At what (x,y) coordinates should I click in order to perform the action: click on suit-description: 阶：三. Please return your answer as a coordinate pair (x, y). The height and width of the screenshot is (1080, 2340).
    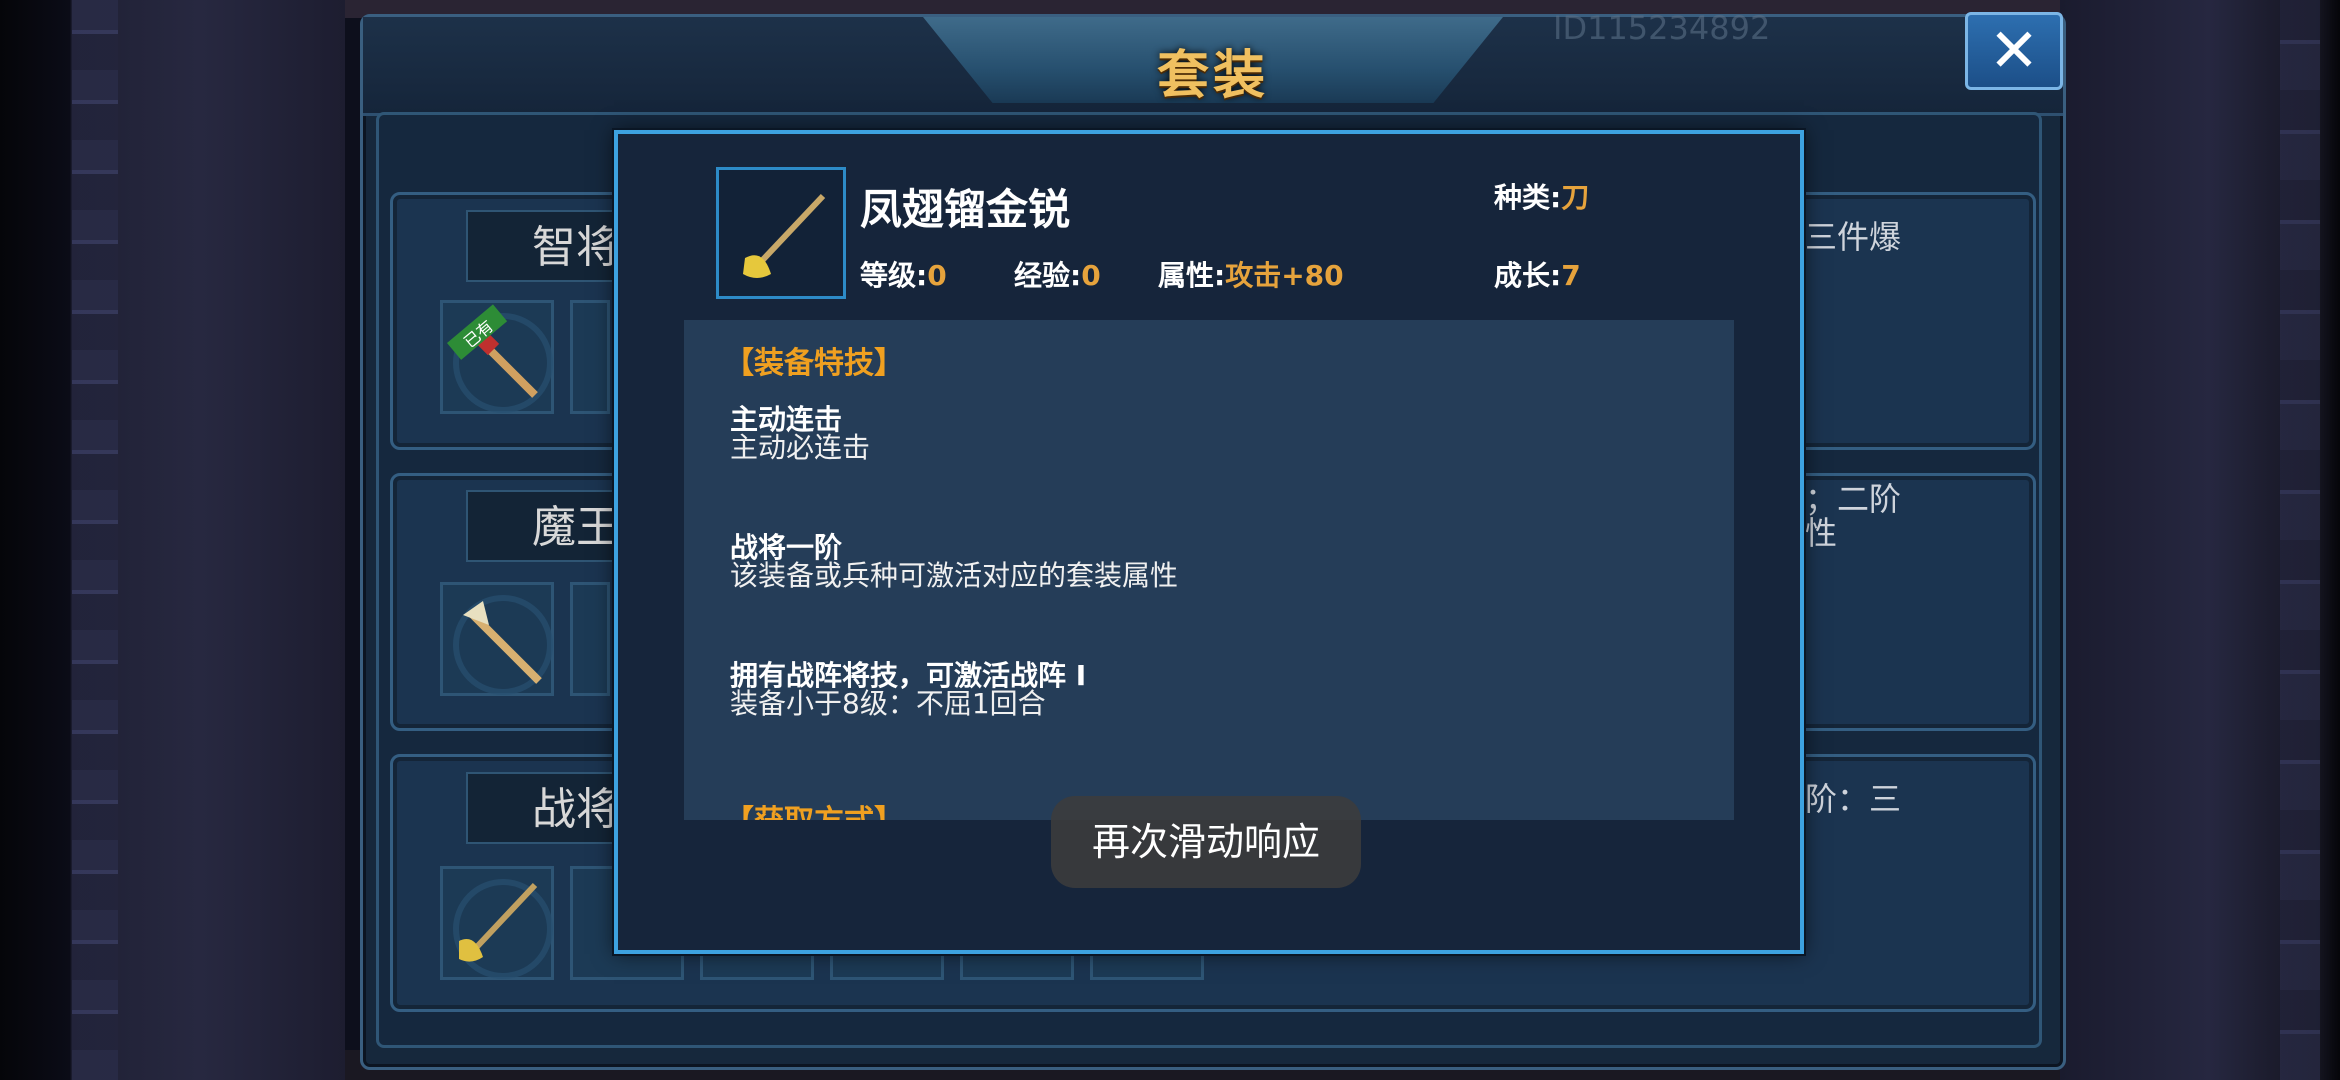
    Looking at the image, I should click on (1853, 799).